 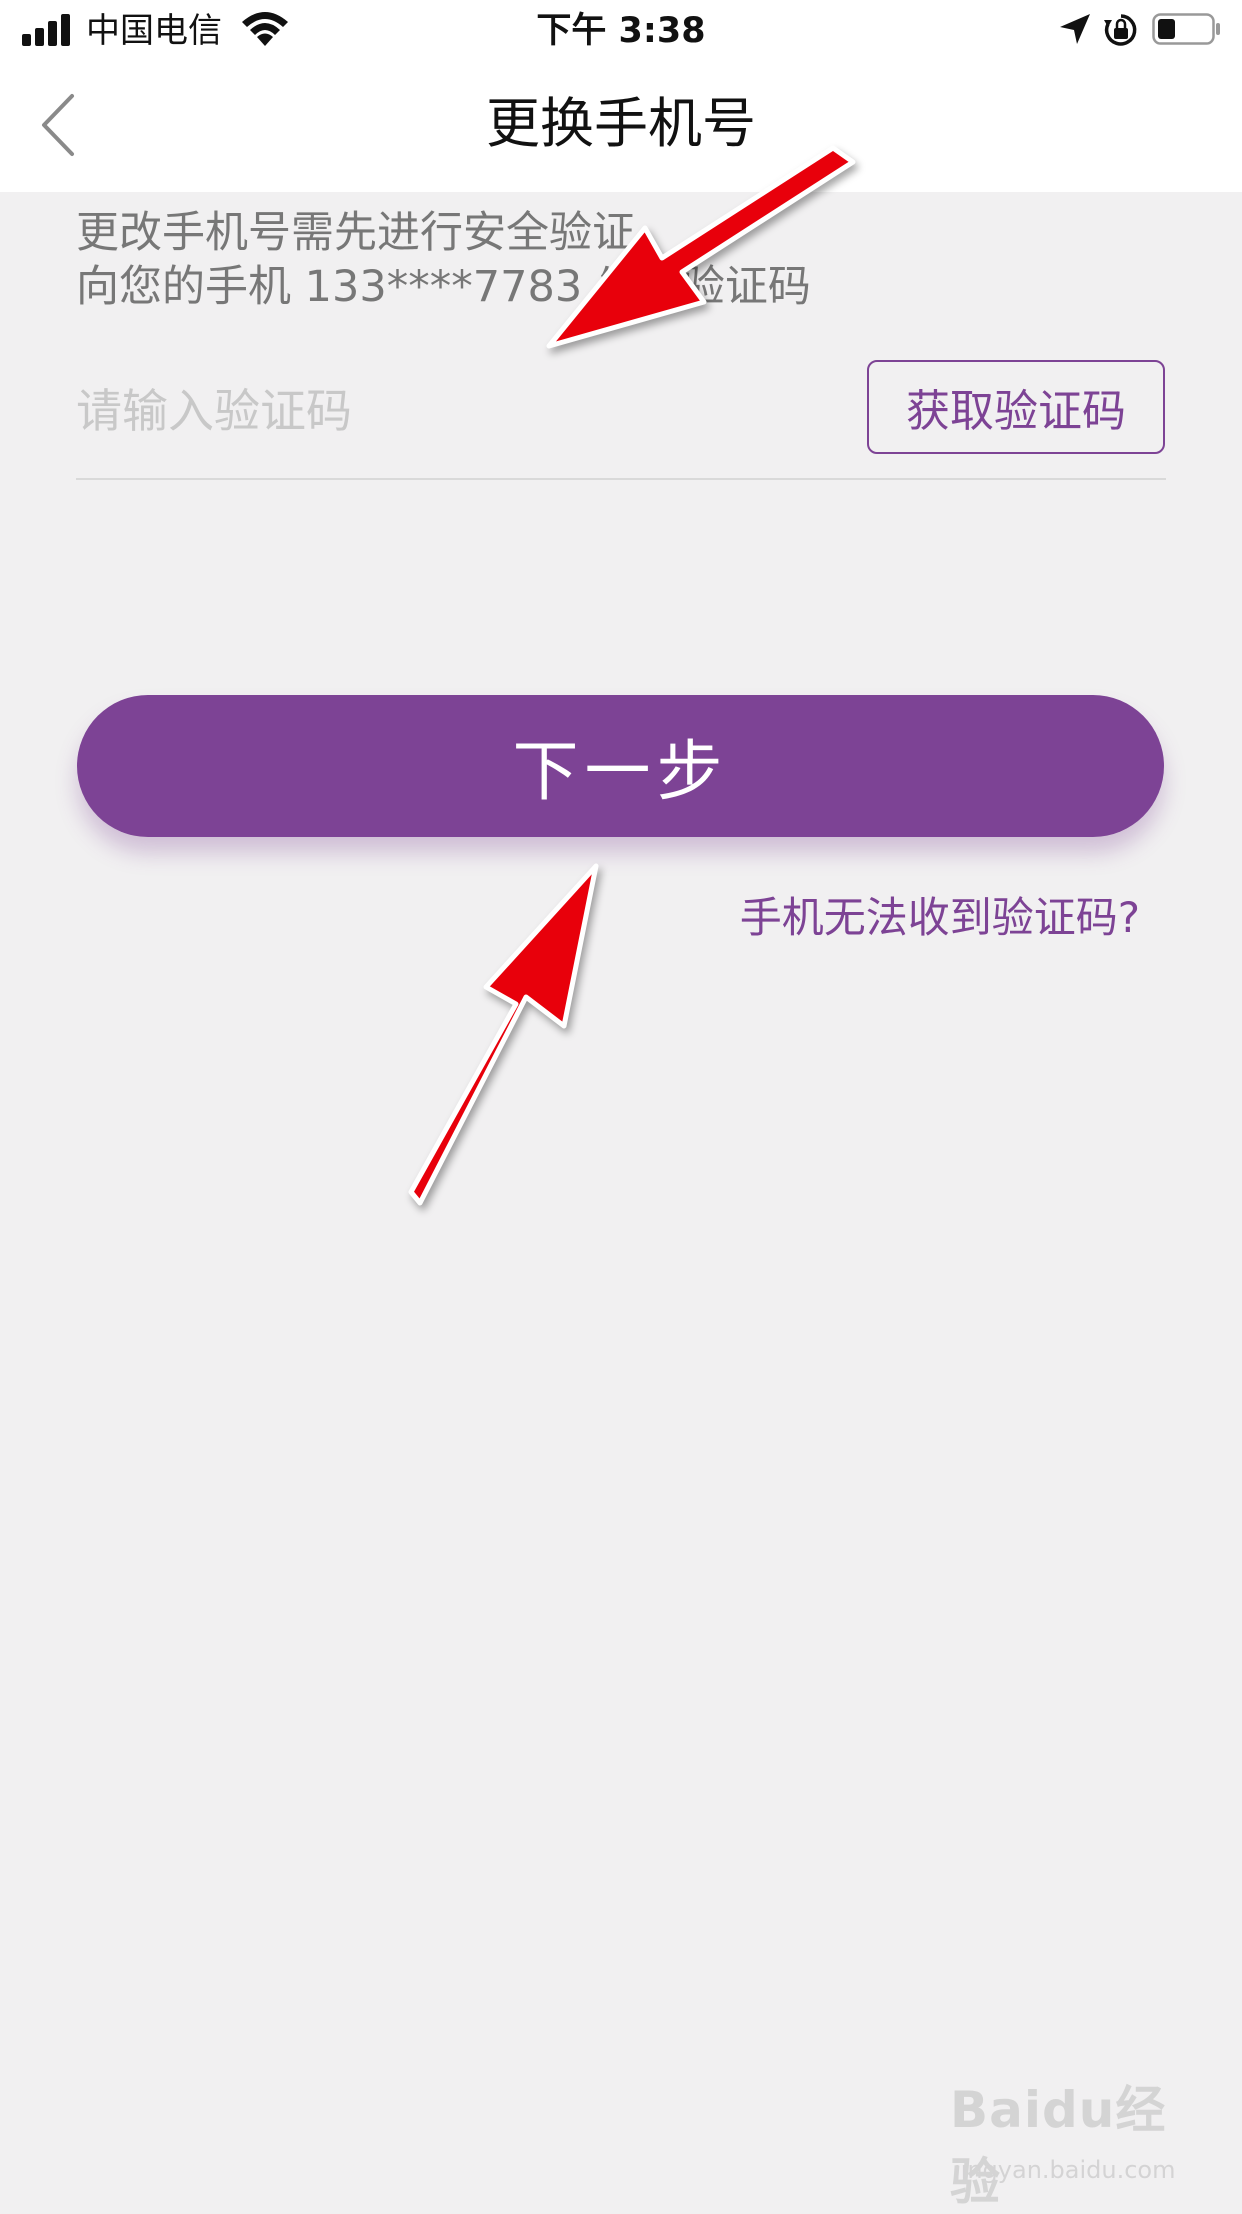 What do you see at coordinates (621, 479) in the screenshot?
I see `input-divider` at bounding box center [621, 479].